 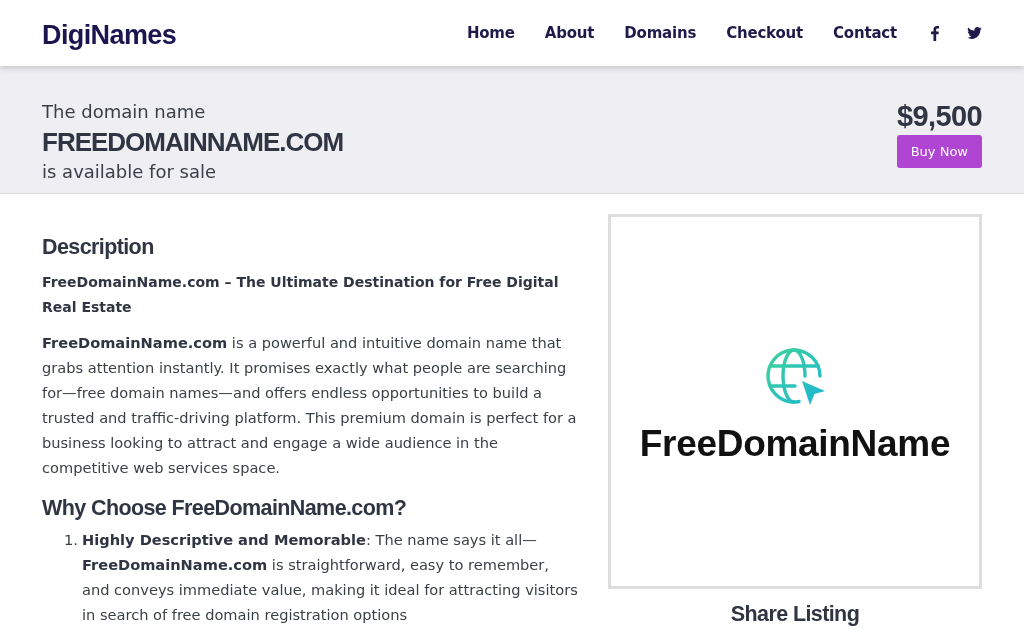 I want to click on section-heading: Description, so click(x=98, y=247).